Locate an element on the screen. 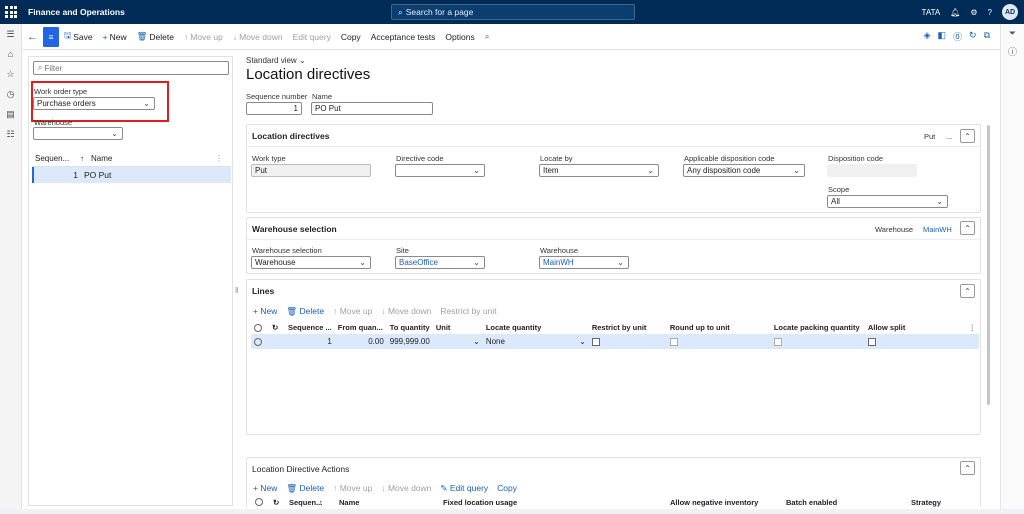 This screenshot has height=514, width=1024. site-select: BaseOffice ⌄ is located at coordinates (440, 262).